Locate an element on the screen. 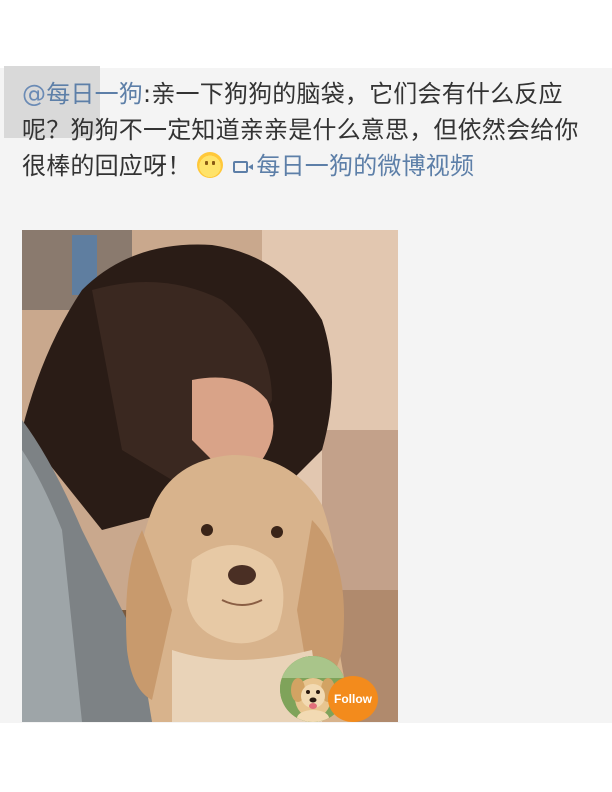 The width and height of the screenshot is (612, 792). video-camera-icon is located at coordinates (243, 167).